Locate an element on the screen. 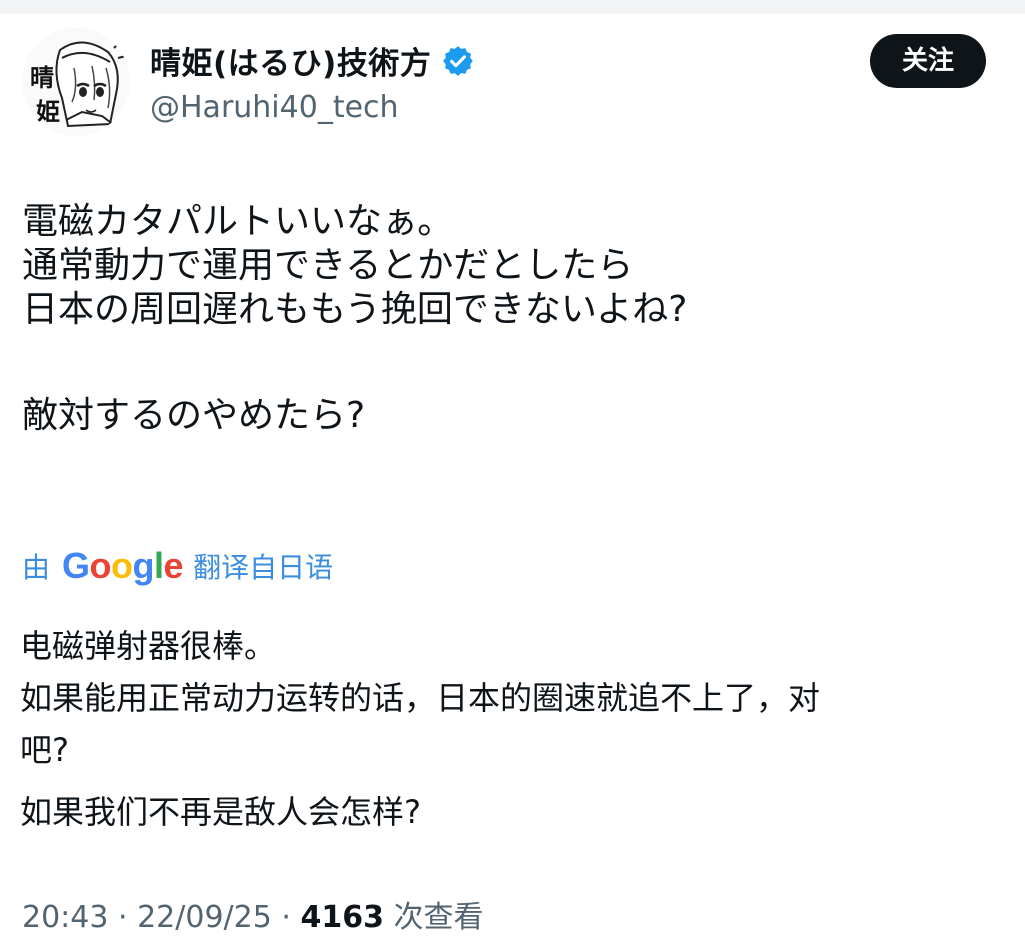  tweet-line: 日本の周回遅れももう挽回できないよね? is located at coordinates (355, 309).